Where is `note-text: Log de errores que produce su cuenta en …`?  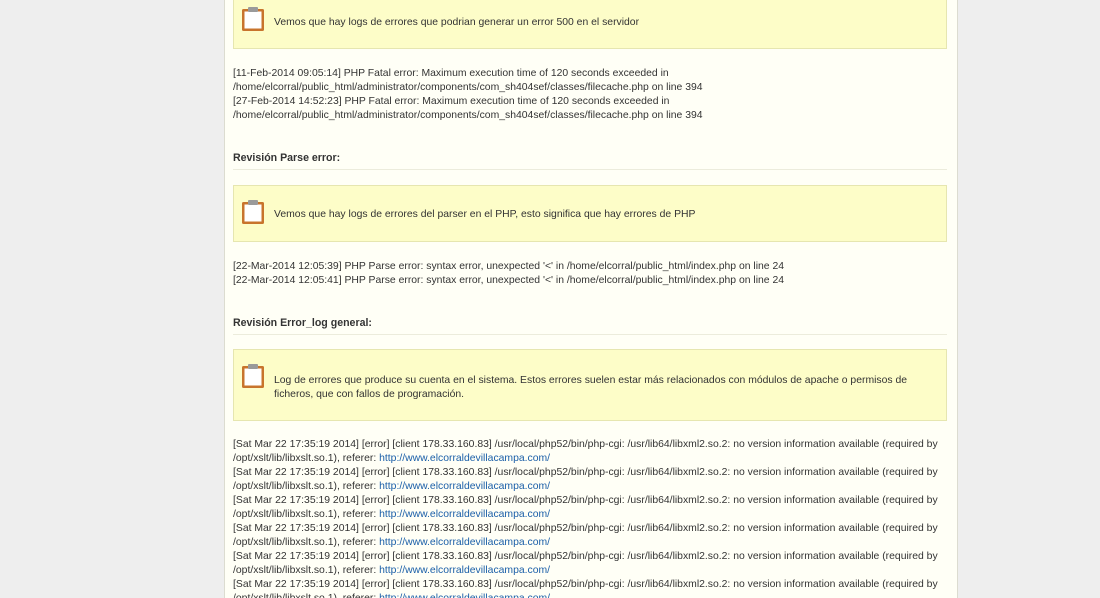 note-text: Log de errores que produce su cuenta en … is located at coordinates (591, 387).